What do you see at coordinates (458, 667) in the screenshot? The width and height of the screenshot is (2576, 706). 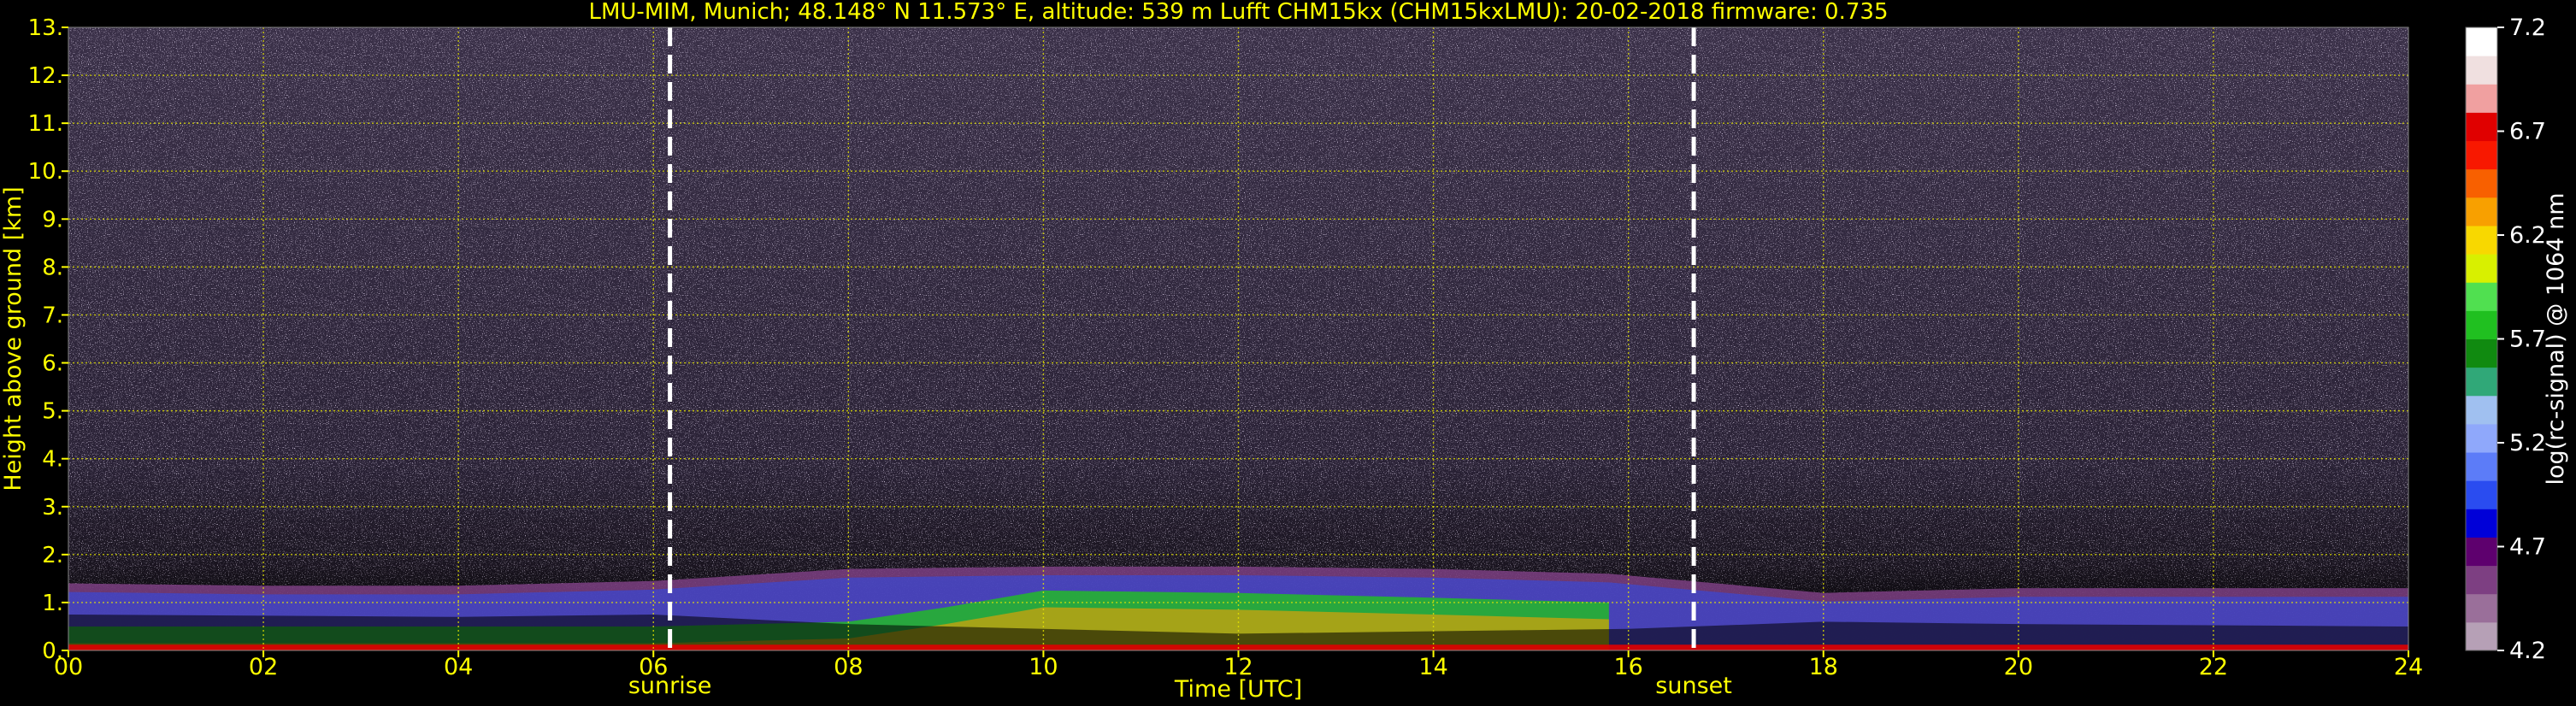 I see `x-tick-label: 04` at bounding box center [458, 667].